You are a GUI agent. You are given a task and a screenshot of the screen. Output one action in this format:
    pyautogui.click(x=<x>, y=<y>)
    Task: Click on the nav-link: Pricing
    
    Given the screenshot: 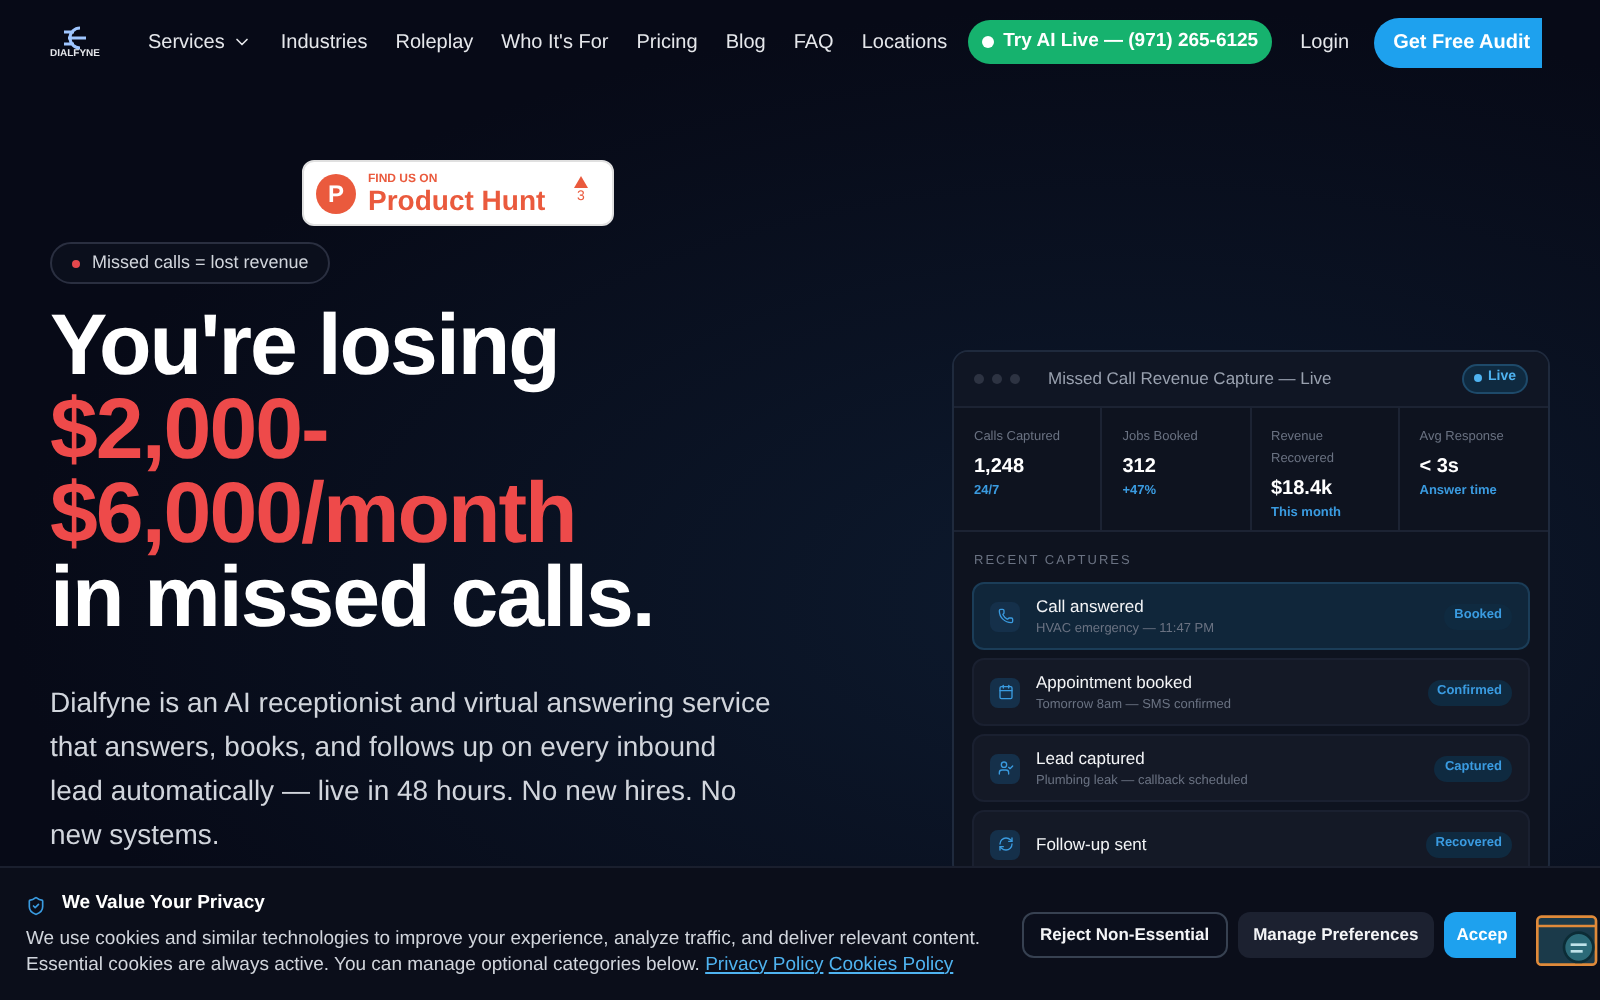 What is the action you would take?
    pyautogui.click(x=667, y=42)
    